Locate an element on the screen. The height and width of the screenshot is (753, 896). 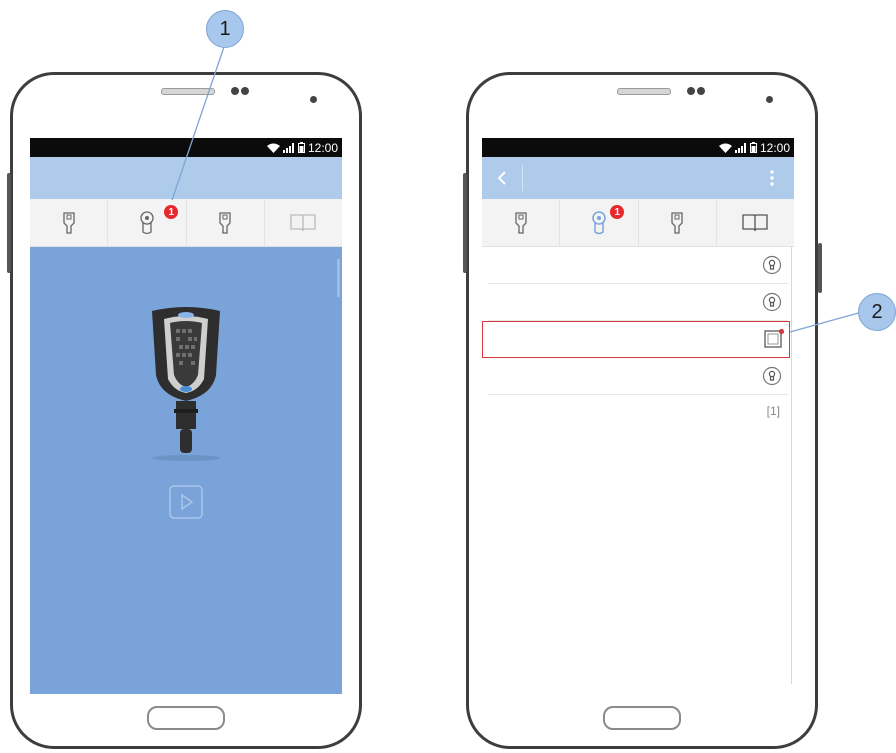
power-button is located at coordinates (820, 268).